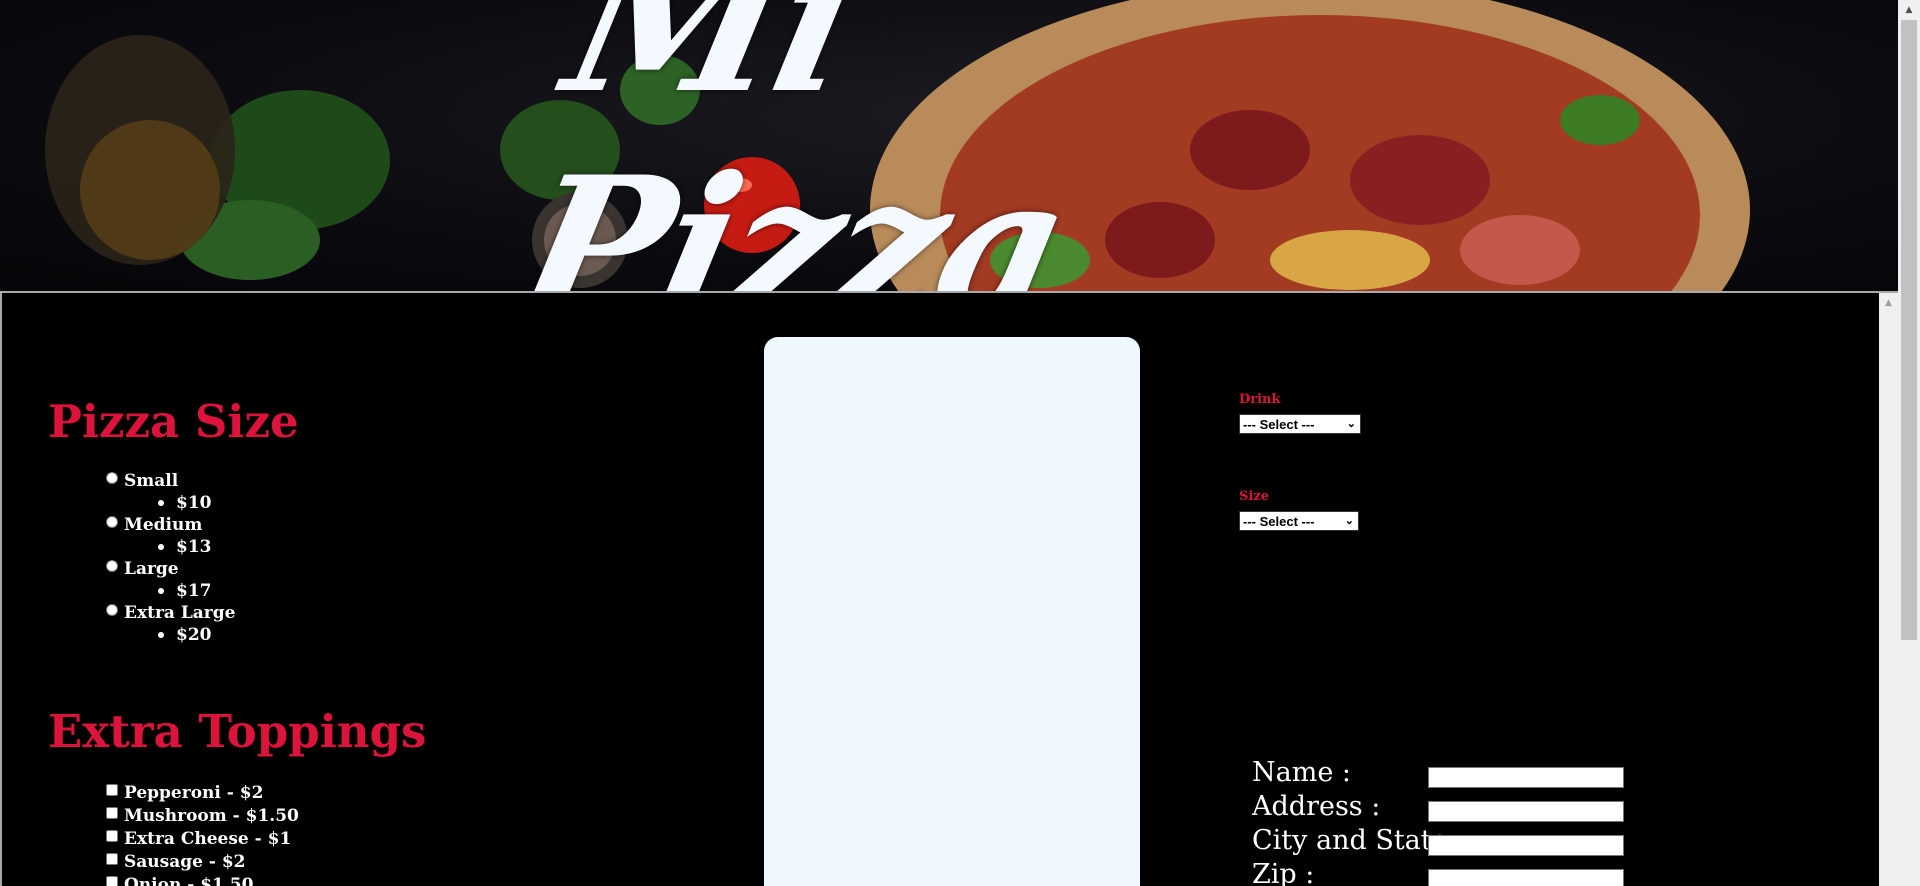  I want to click on zip-field, so click(1526, 877).